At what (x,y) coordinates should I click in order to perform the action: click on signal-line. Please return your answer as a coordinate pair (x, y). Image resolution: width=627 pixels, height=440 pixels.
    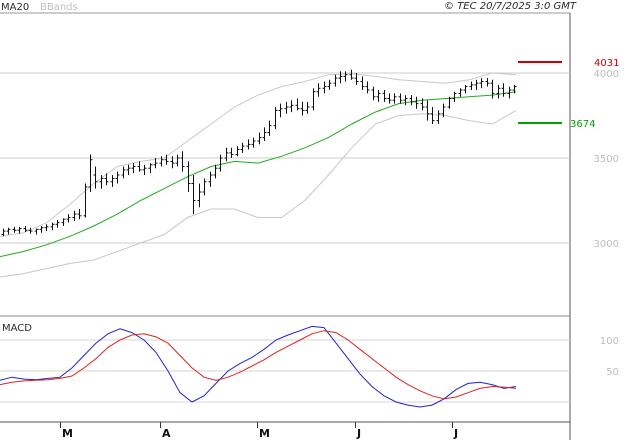
    Looking at the image, I should click on (258, 365).